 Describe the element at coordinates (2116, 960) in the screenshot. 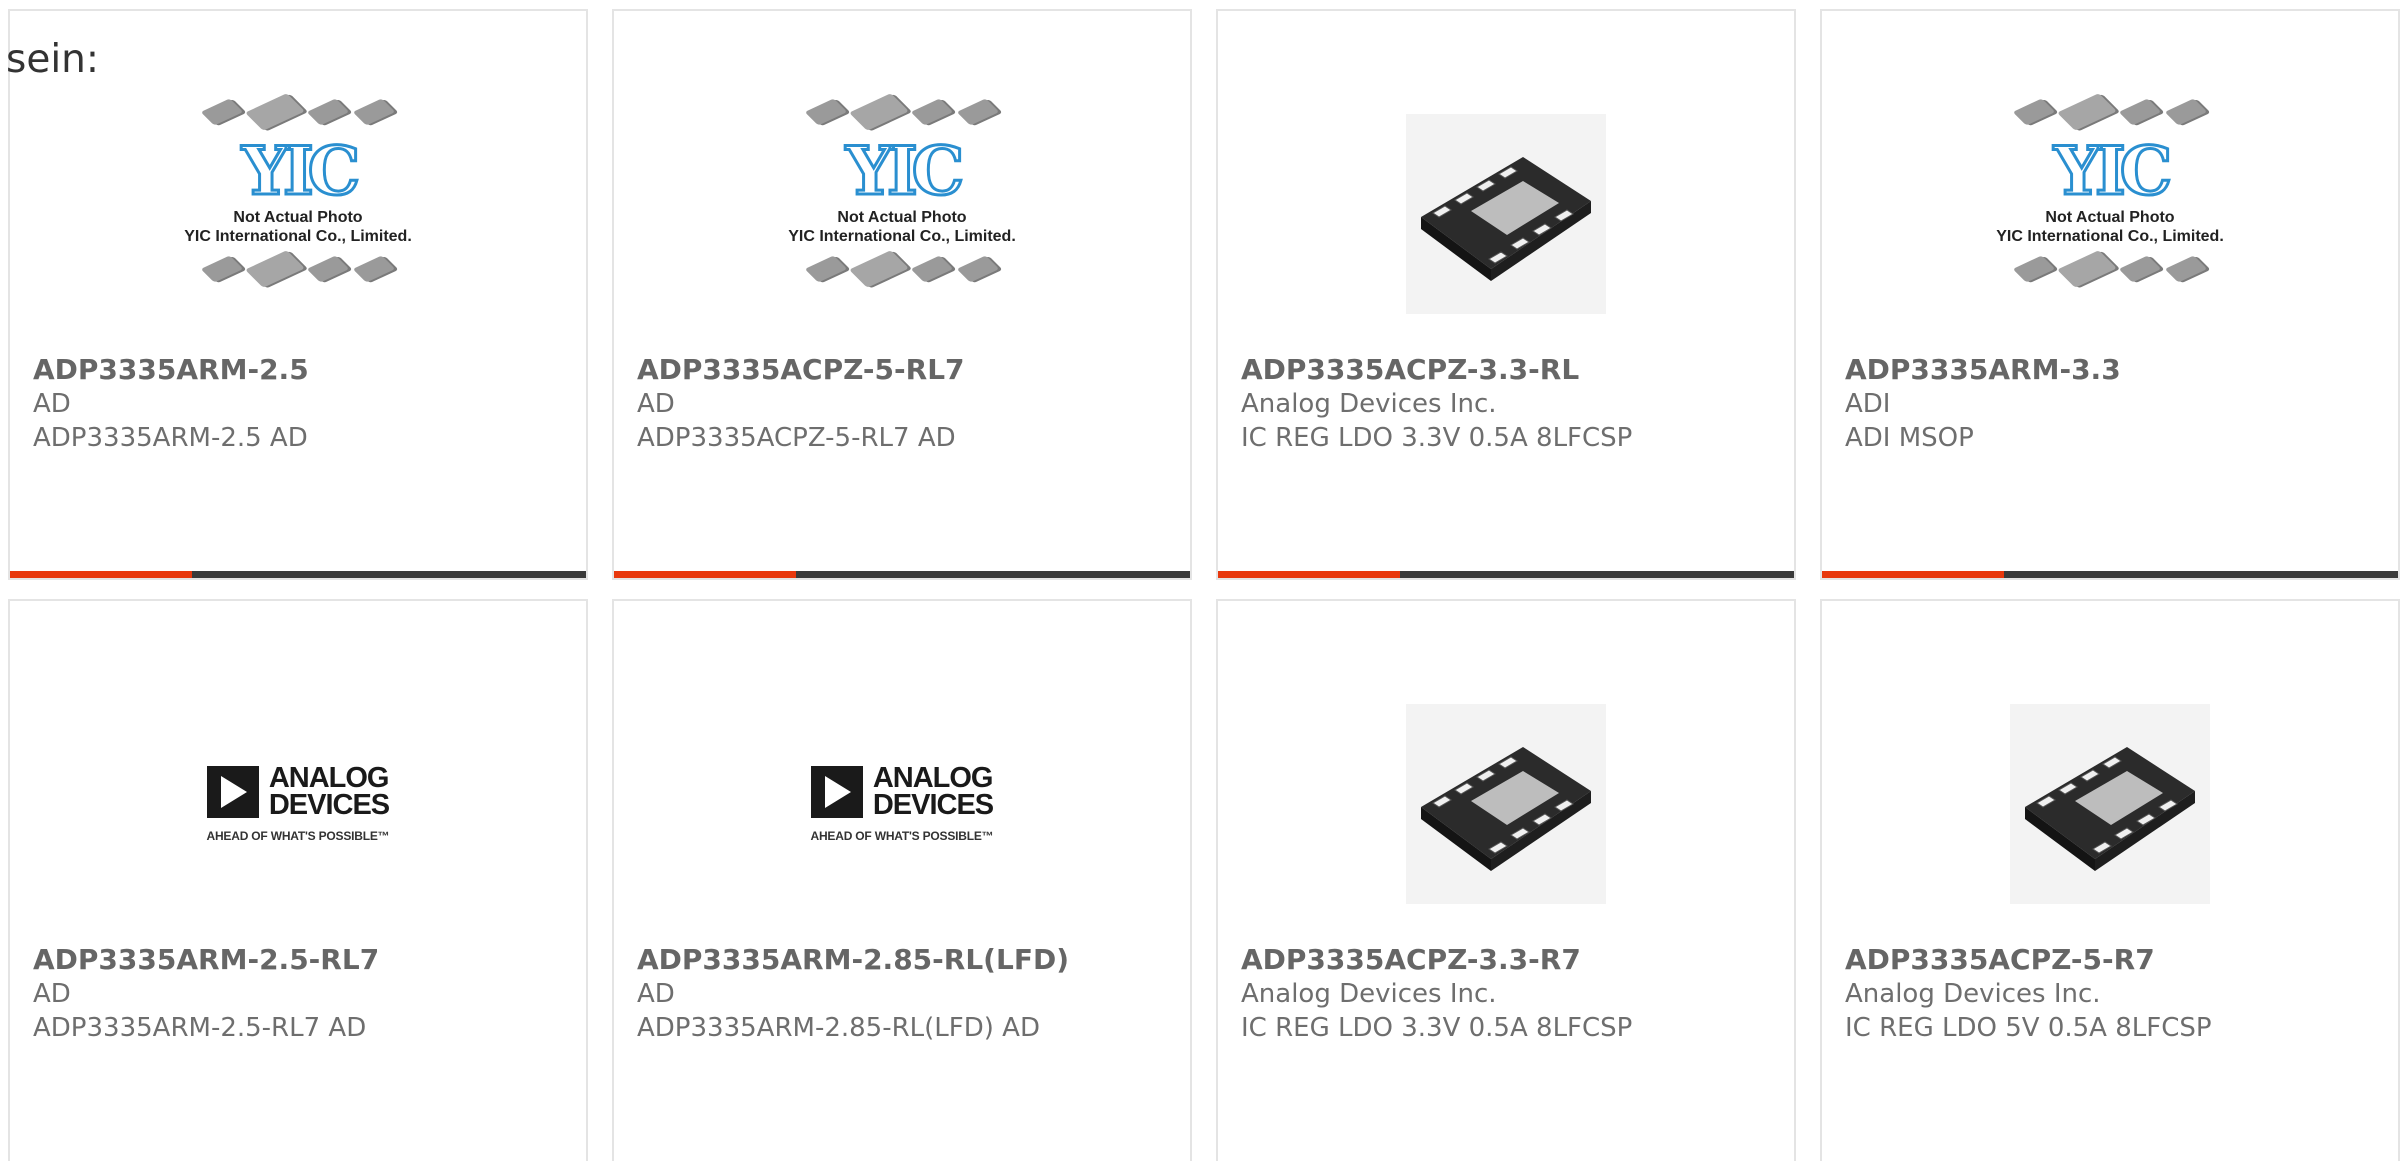

I see `part-number-link: ADP3335ACPZ-5-R7` at that location.